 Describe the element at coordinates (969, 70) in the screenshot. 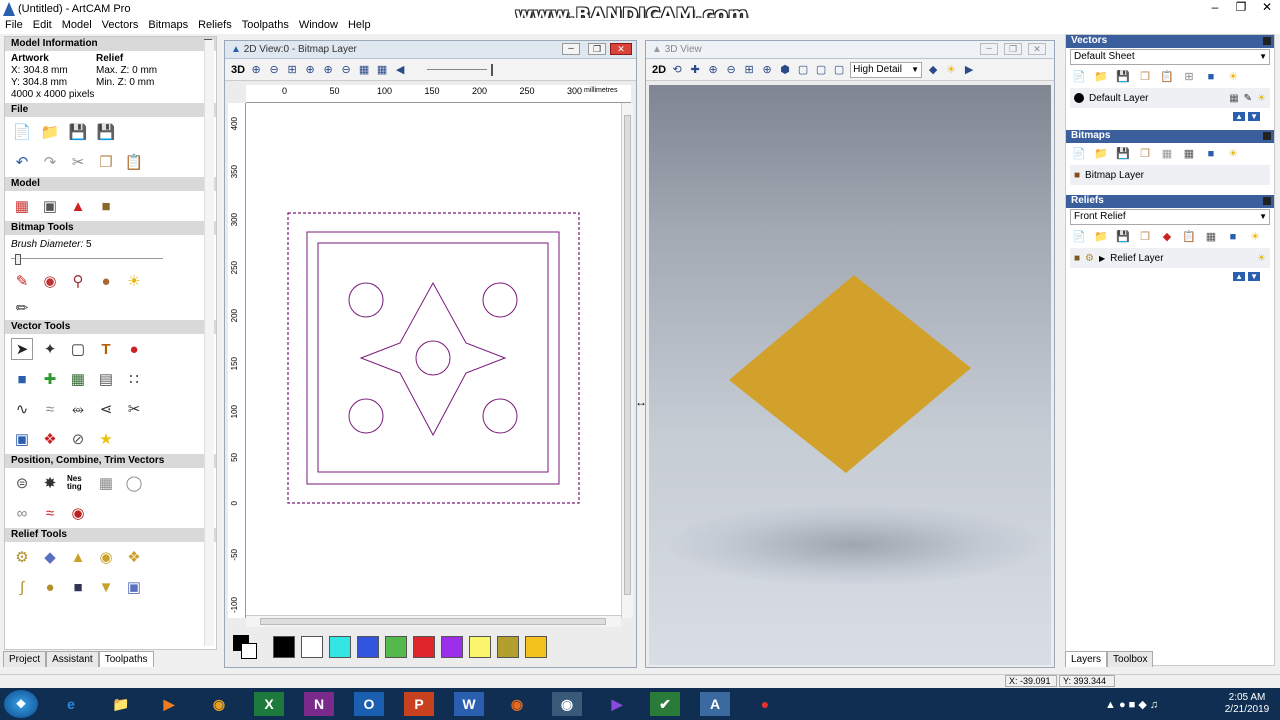

I see `material-icon: ▶` at that location.